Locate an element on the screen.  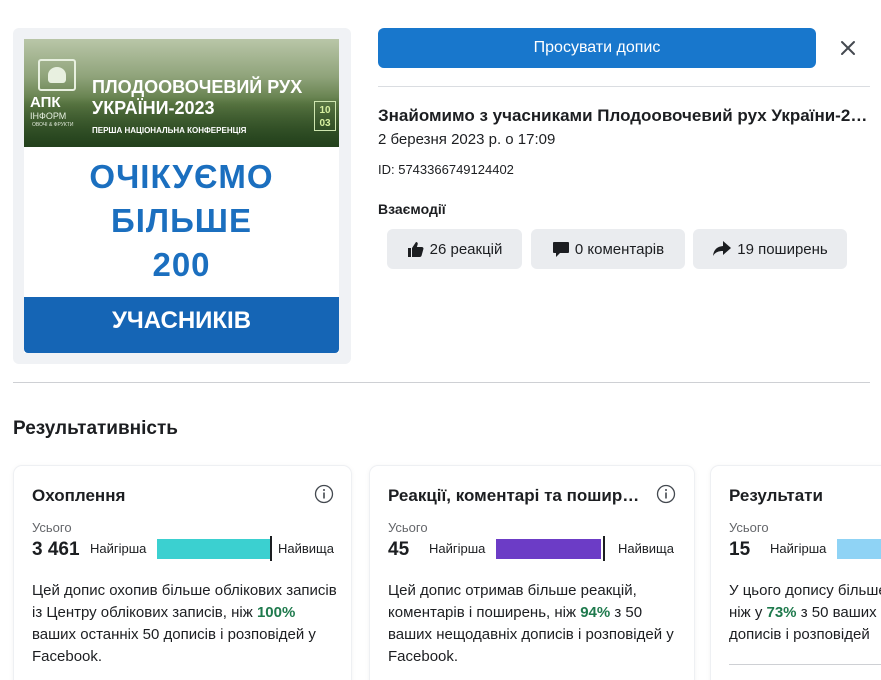
shares-button: 19 поширень is located at coordinates (770, 249).